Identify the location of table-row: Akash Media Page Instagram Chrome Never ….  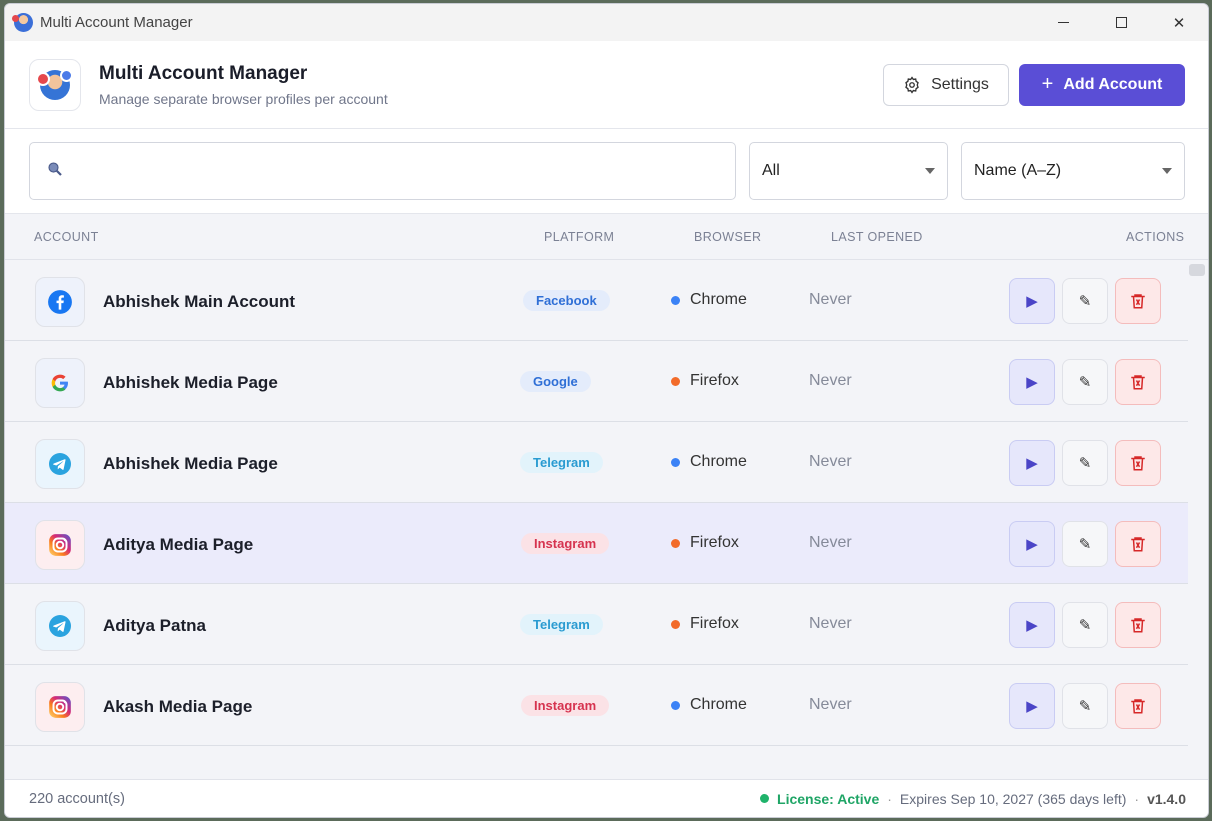
(597, 705).